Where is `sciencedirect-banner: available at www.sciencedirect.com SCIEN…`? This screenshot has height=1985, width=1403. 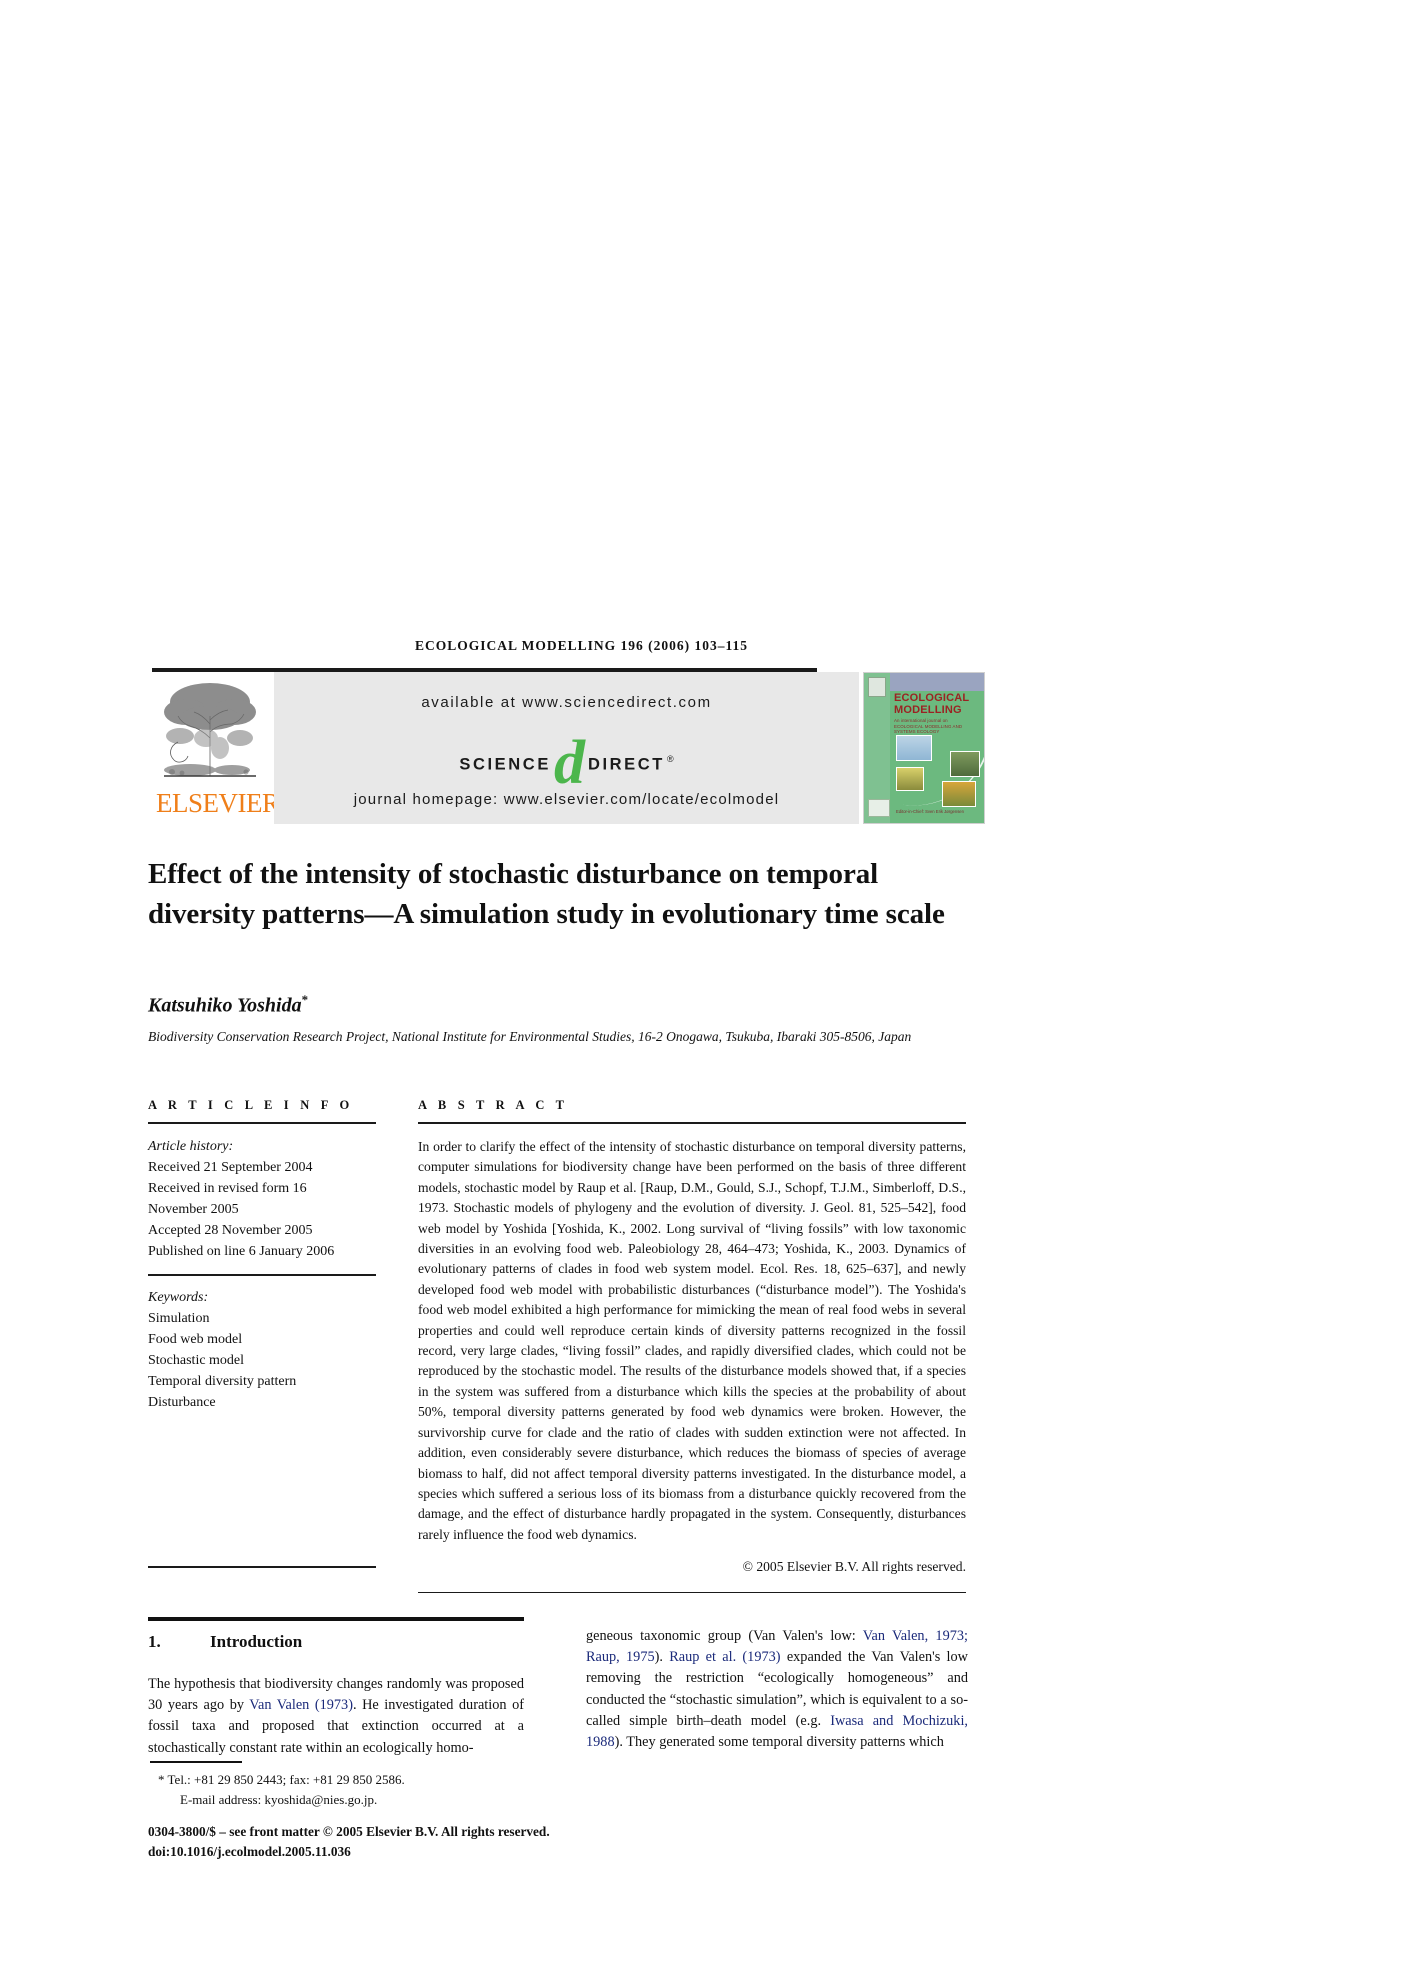 sciencedirect-banner: available at www.sciencedirect.com SCIEN… is located at coordinates (566, 748).